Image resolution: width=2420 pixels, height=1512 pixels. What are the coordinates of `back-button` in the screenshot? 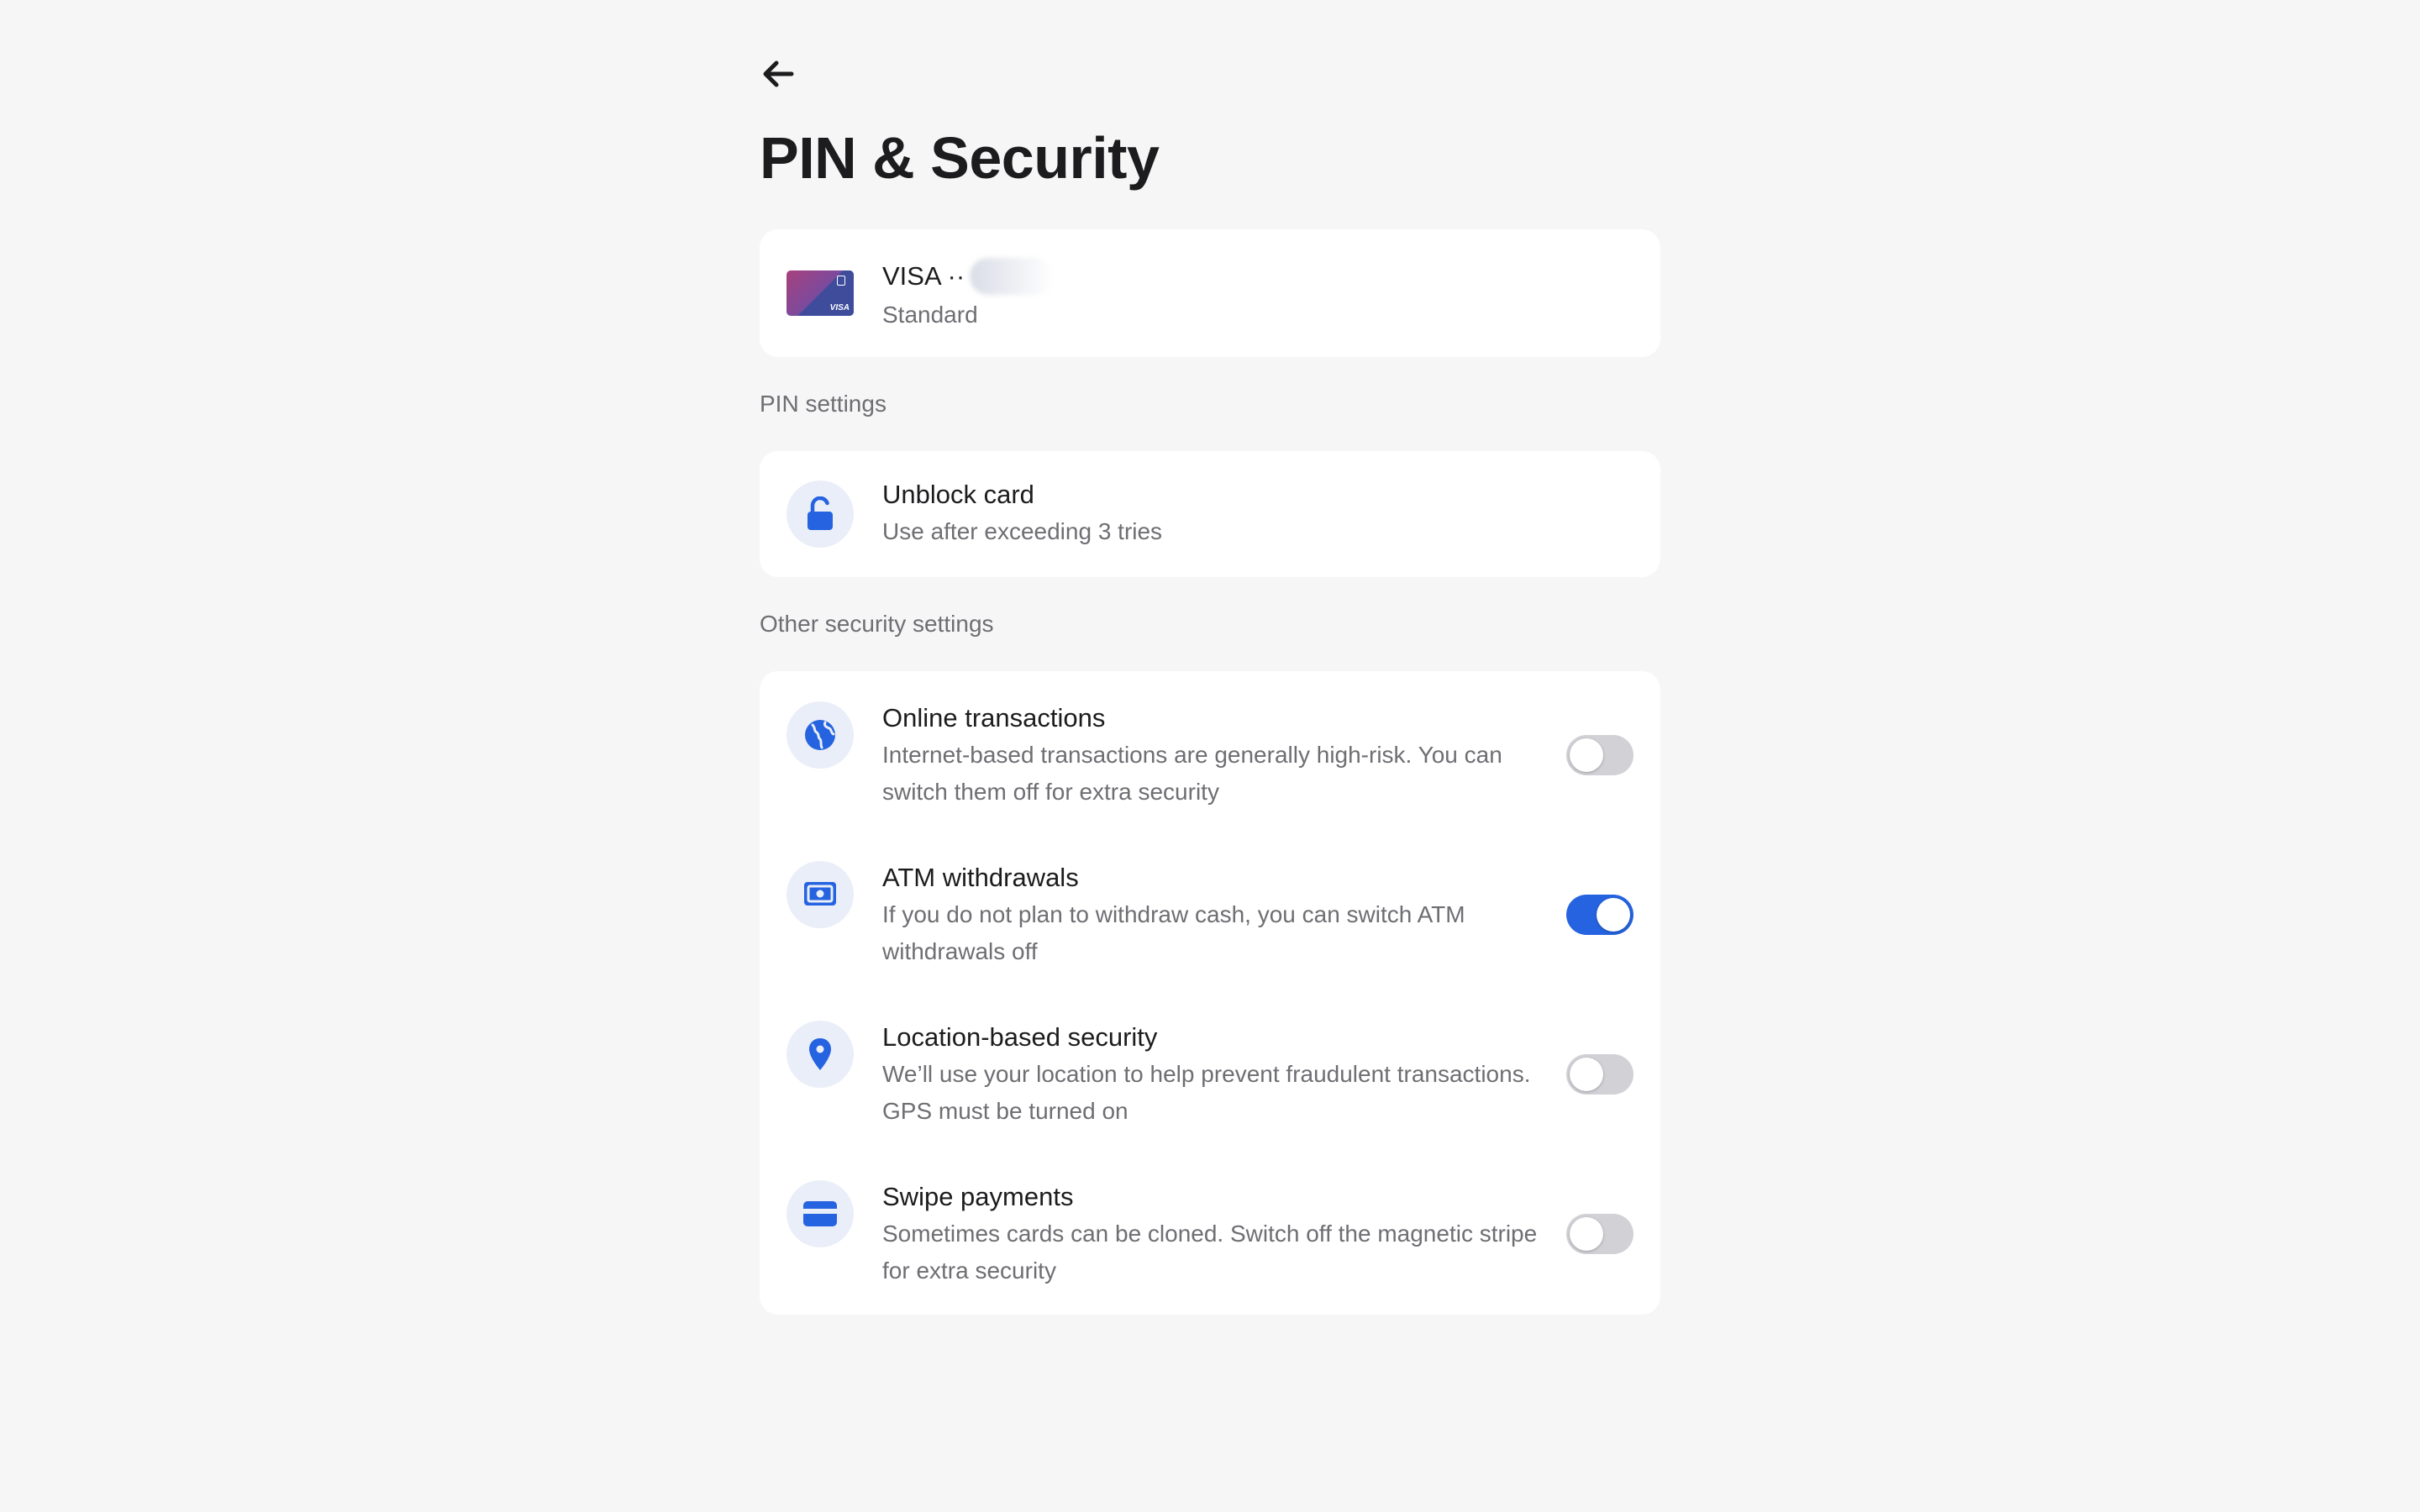 It's located at (780, 84).